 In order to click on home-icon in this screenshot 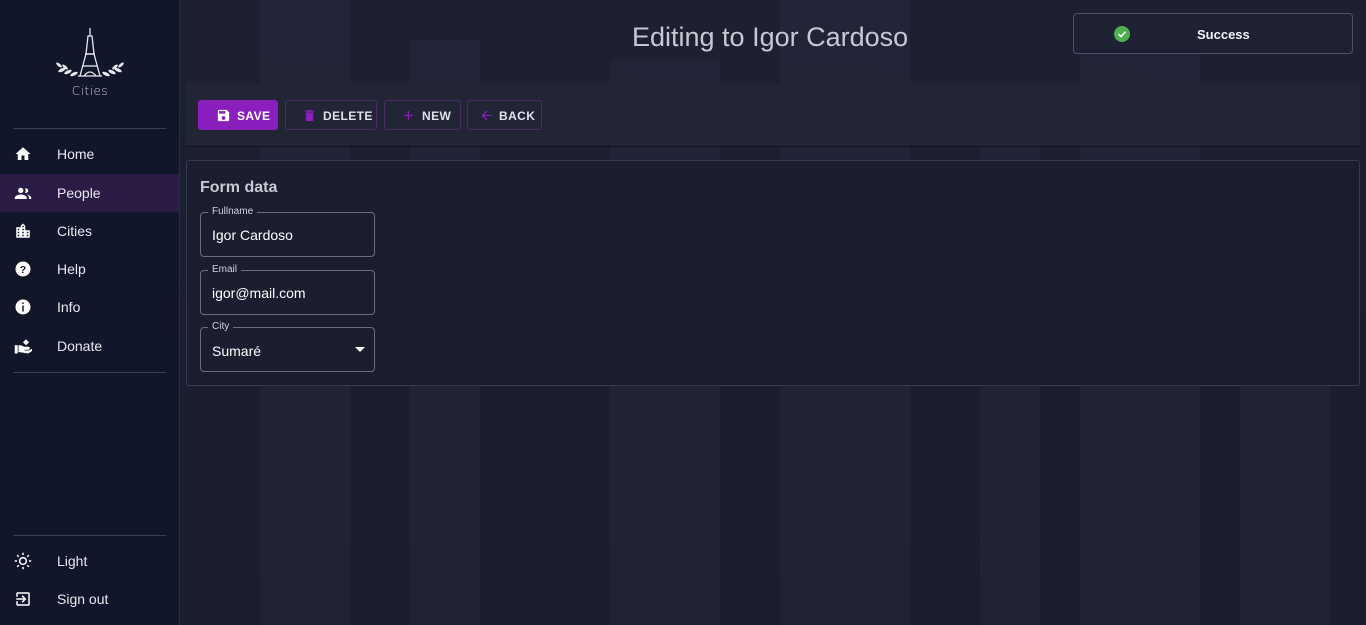, I will do `click(23, 153)`.